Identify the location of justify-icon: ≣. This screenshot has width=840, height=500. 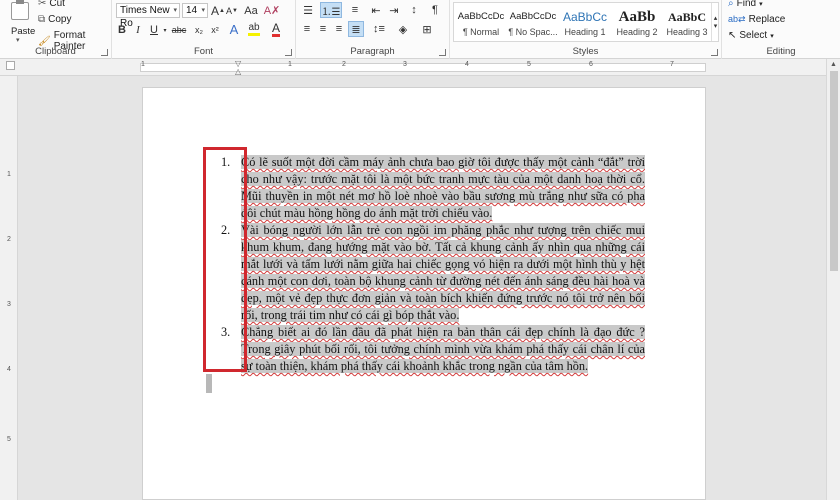
(356, 29).